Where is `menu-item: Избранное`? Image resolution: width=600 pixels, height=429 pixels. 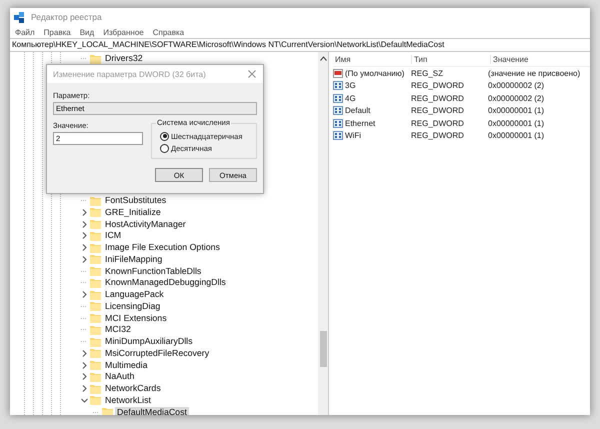 menu-item: Избранное is located at coordinates (123, 32).